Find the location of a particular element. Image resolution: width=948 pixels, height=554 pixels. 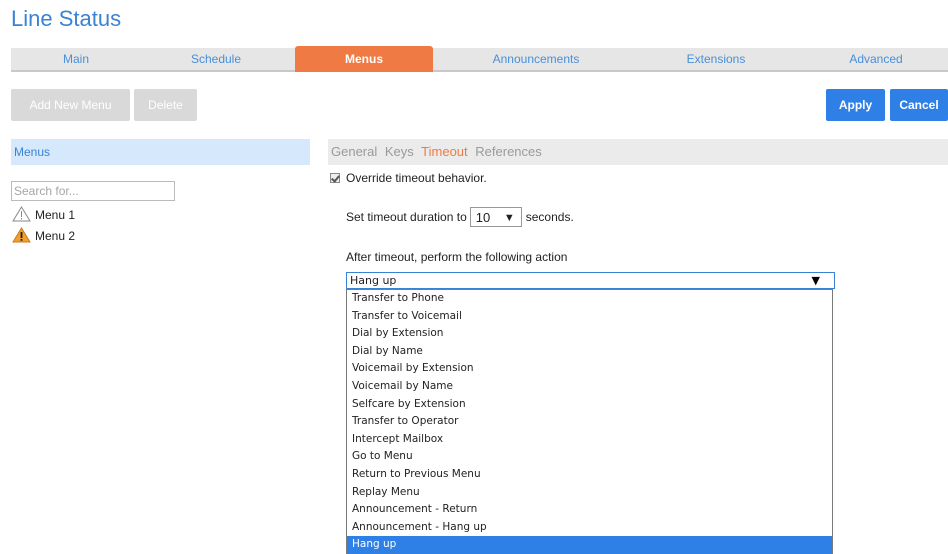

warning-filled-icon is located at coordinates (21, 235).